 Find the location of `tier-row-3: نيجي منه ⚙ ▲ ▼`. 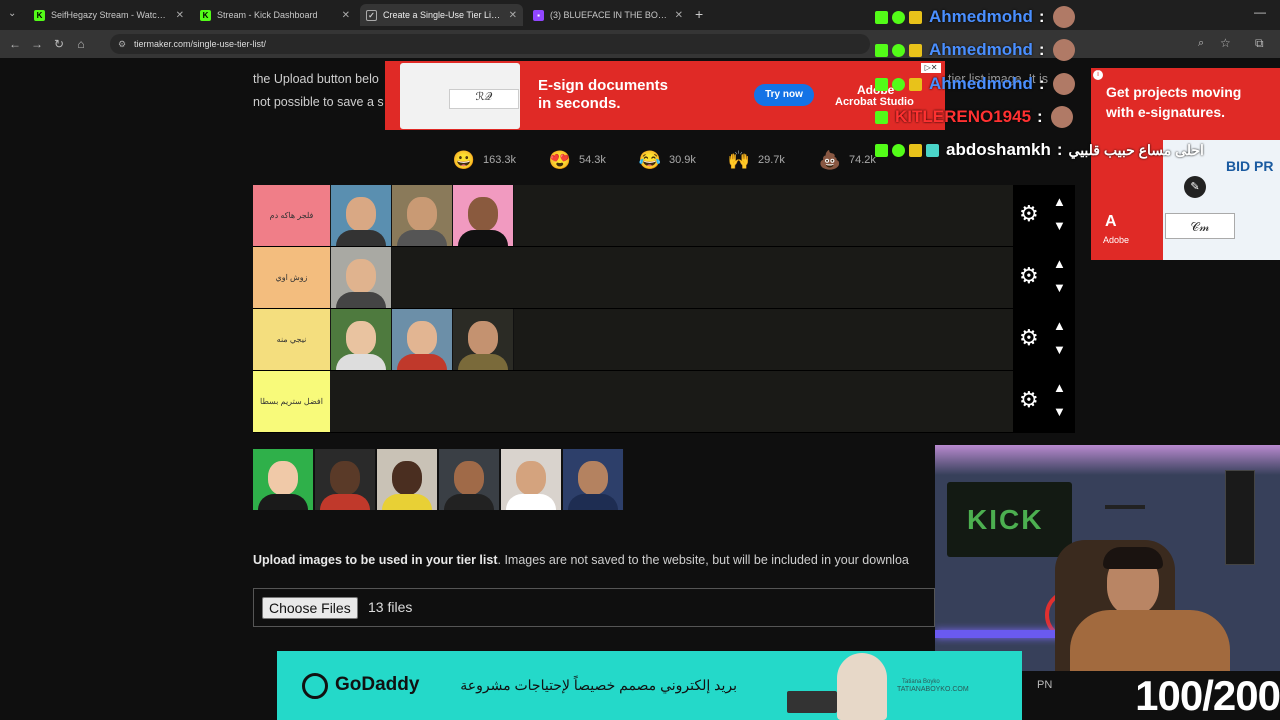

tier-row-3: نيجي منه ⚙ ▲ ▼ is located at coordinates (664, 340).